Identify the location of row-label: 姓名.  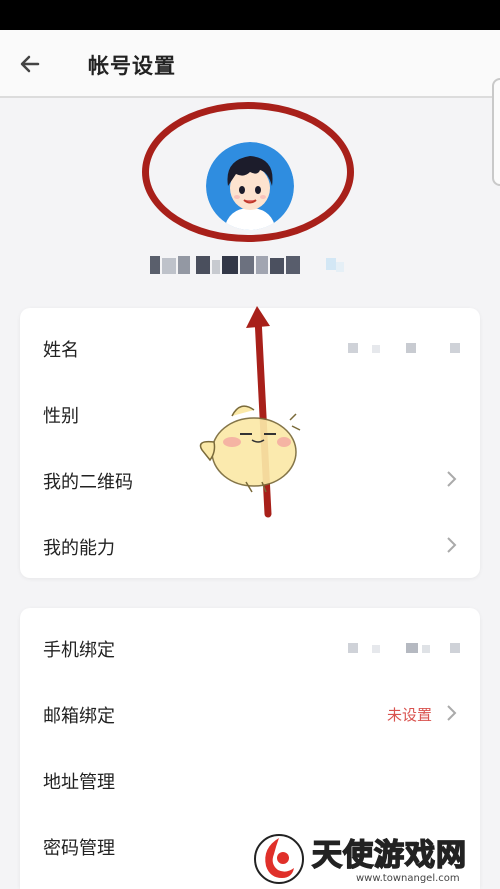
(61, 350).